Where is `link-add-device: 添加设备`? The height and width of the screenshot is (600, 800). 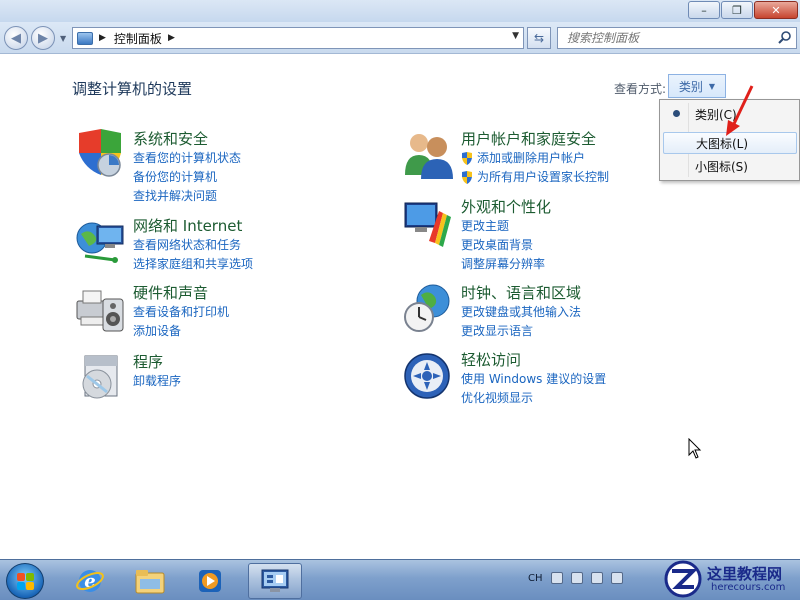 link-add-device: 添加设备 is located at coordinates (263, 331).